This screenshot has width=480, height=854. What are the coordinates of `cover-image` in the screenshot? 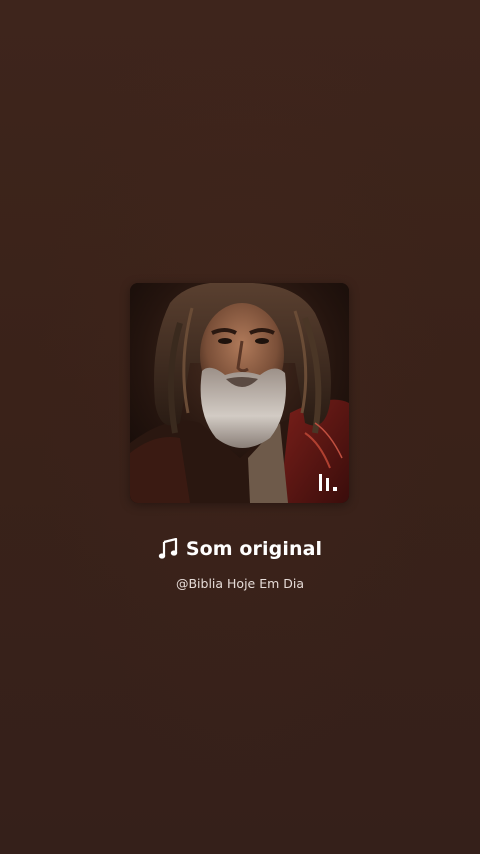 It's located at (239, 393).